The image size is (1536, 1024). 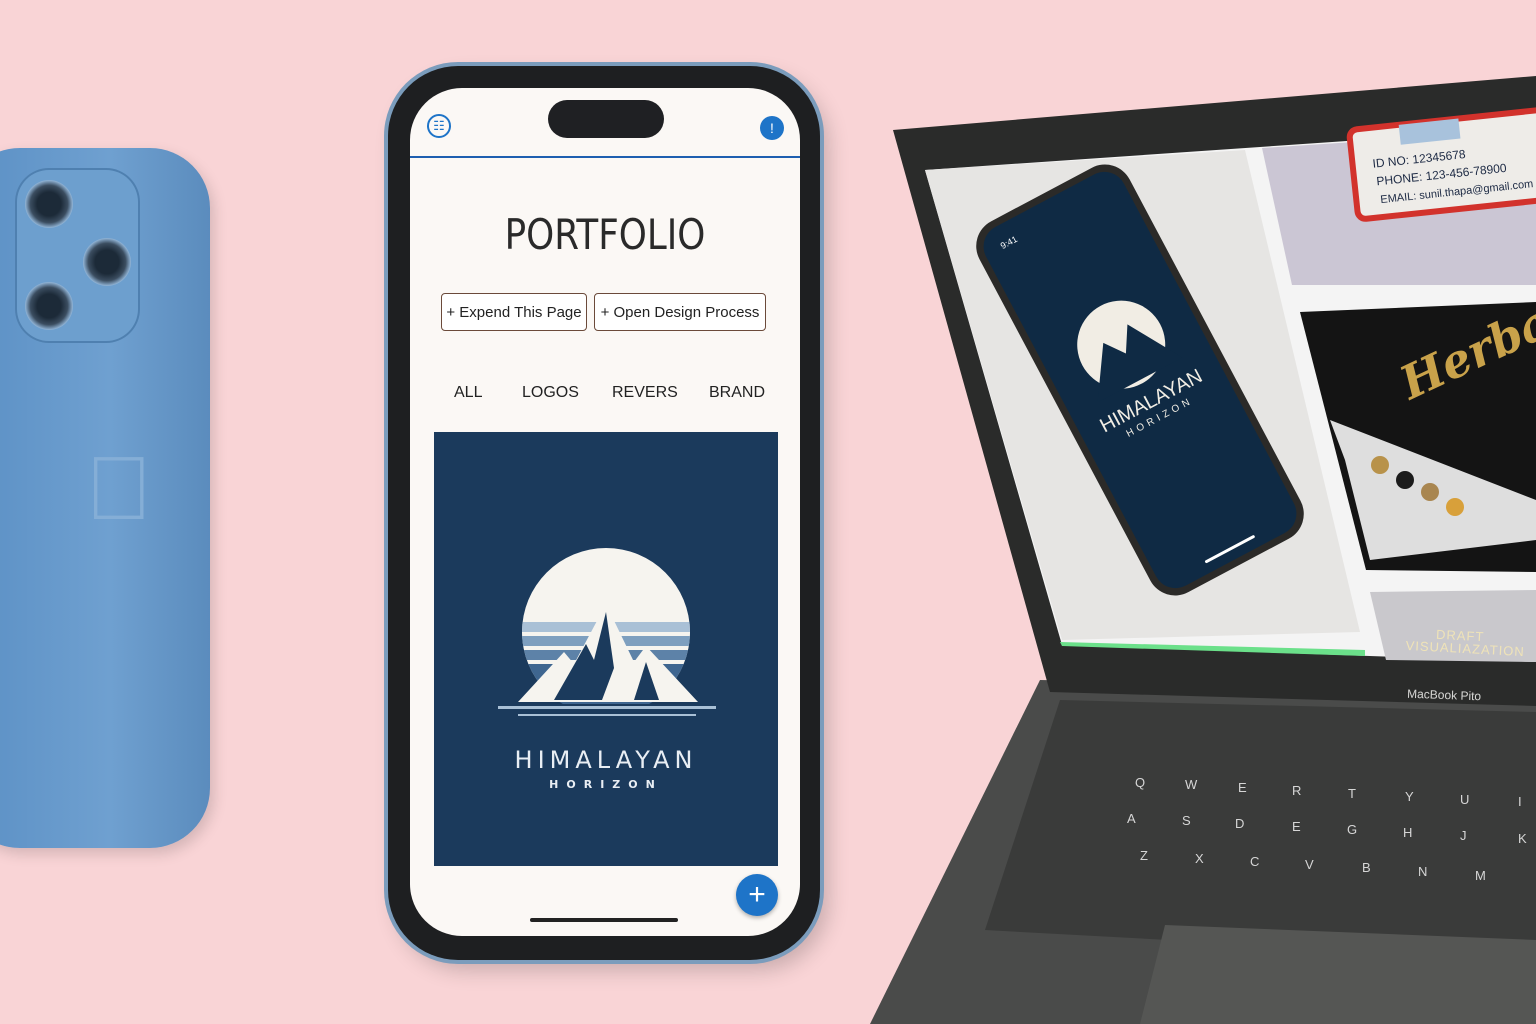 I want to click on key-s: S, so click(x=1186, y=820).